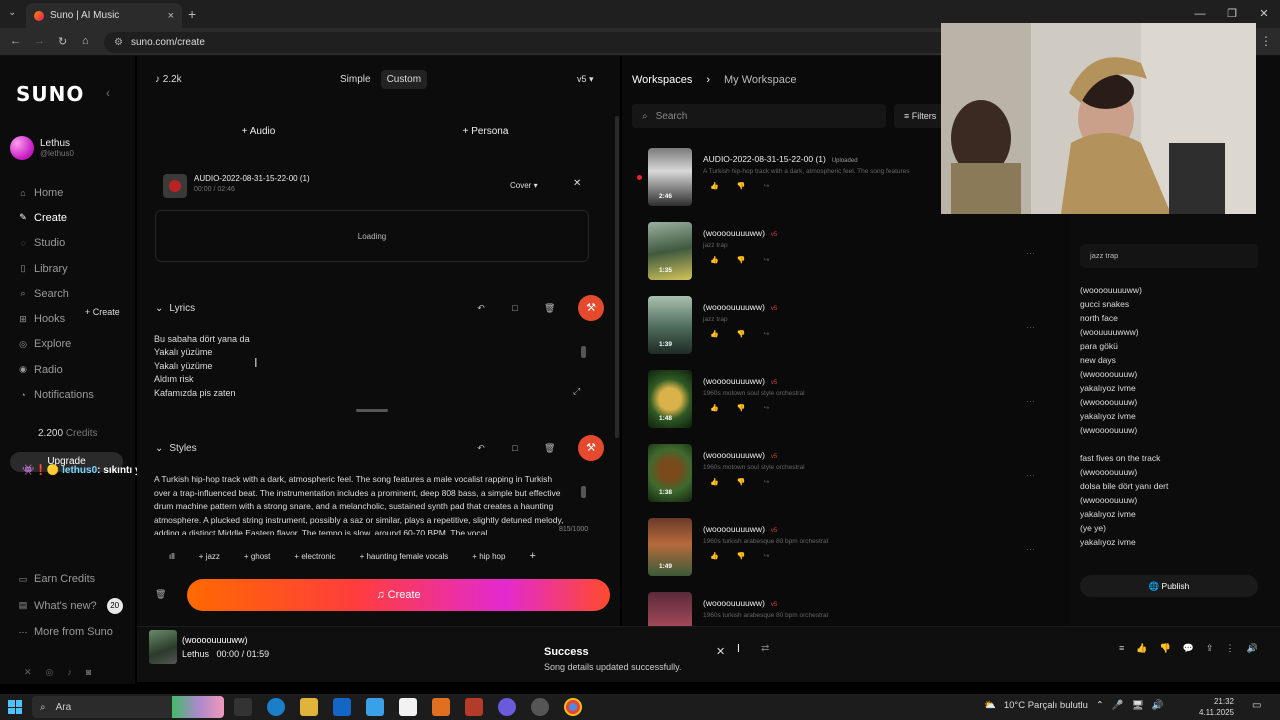  I want to click on new-tab-button: +, so click(192, 14).